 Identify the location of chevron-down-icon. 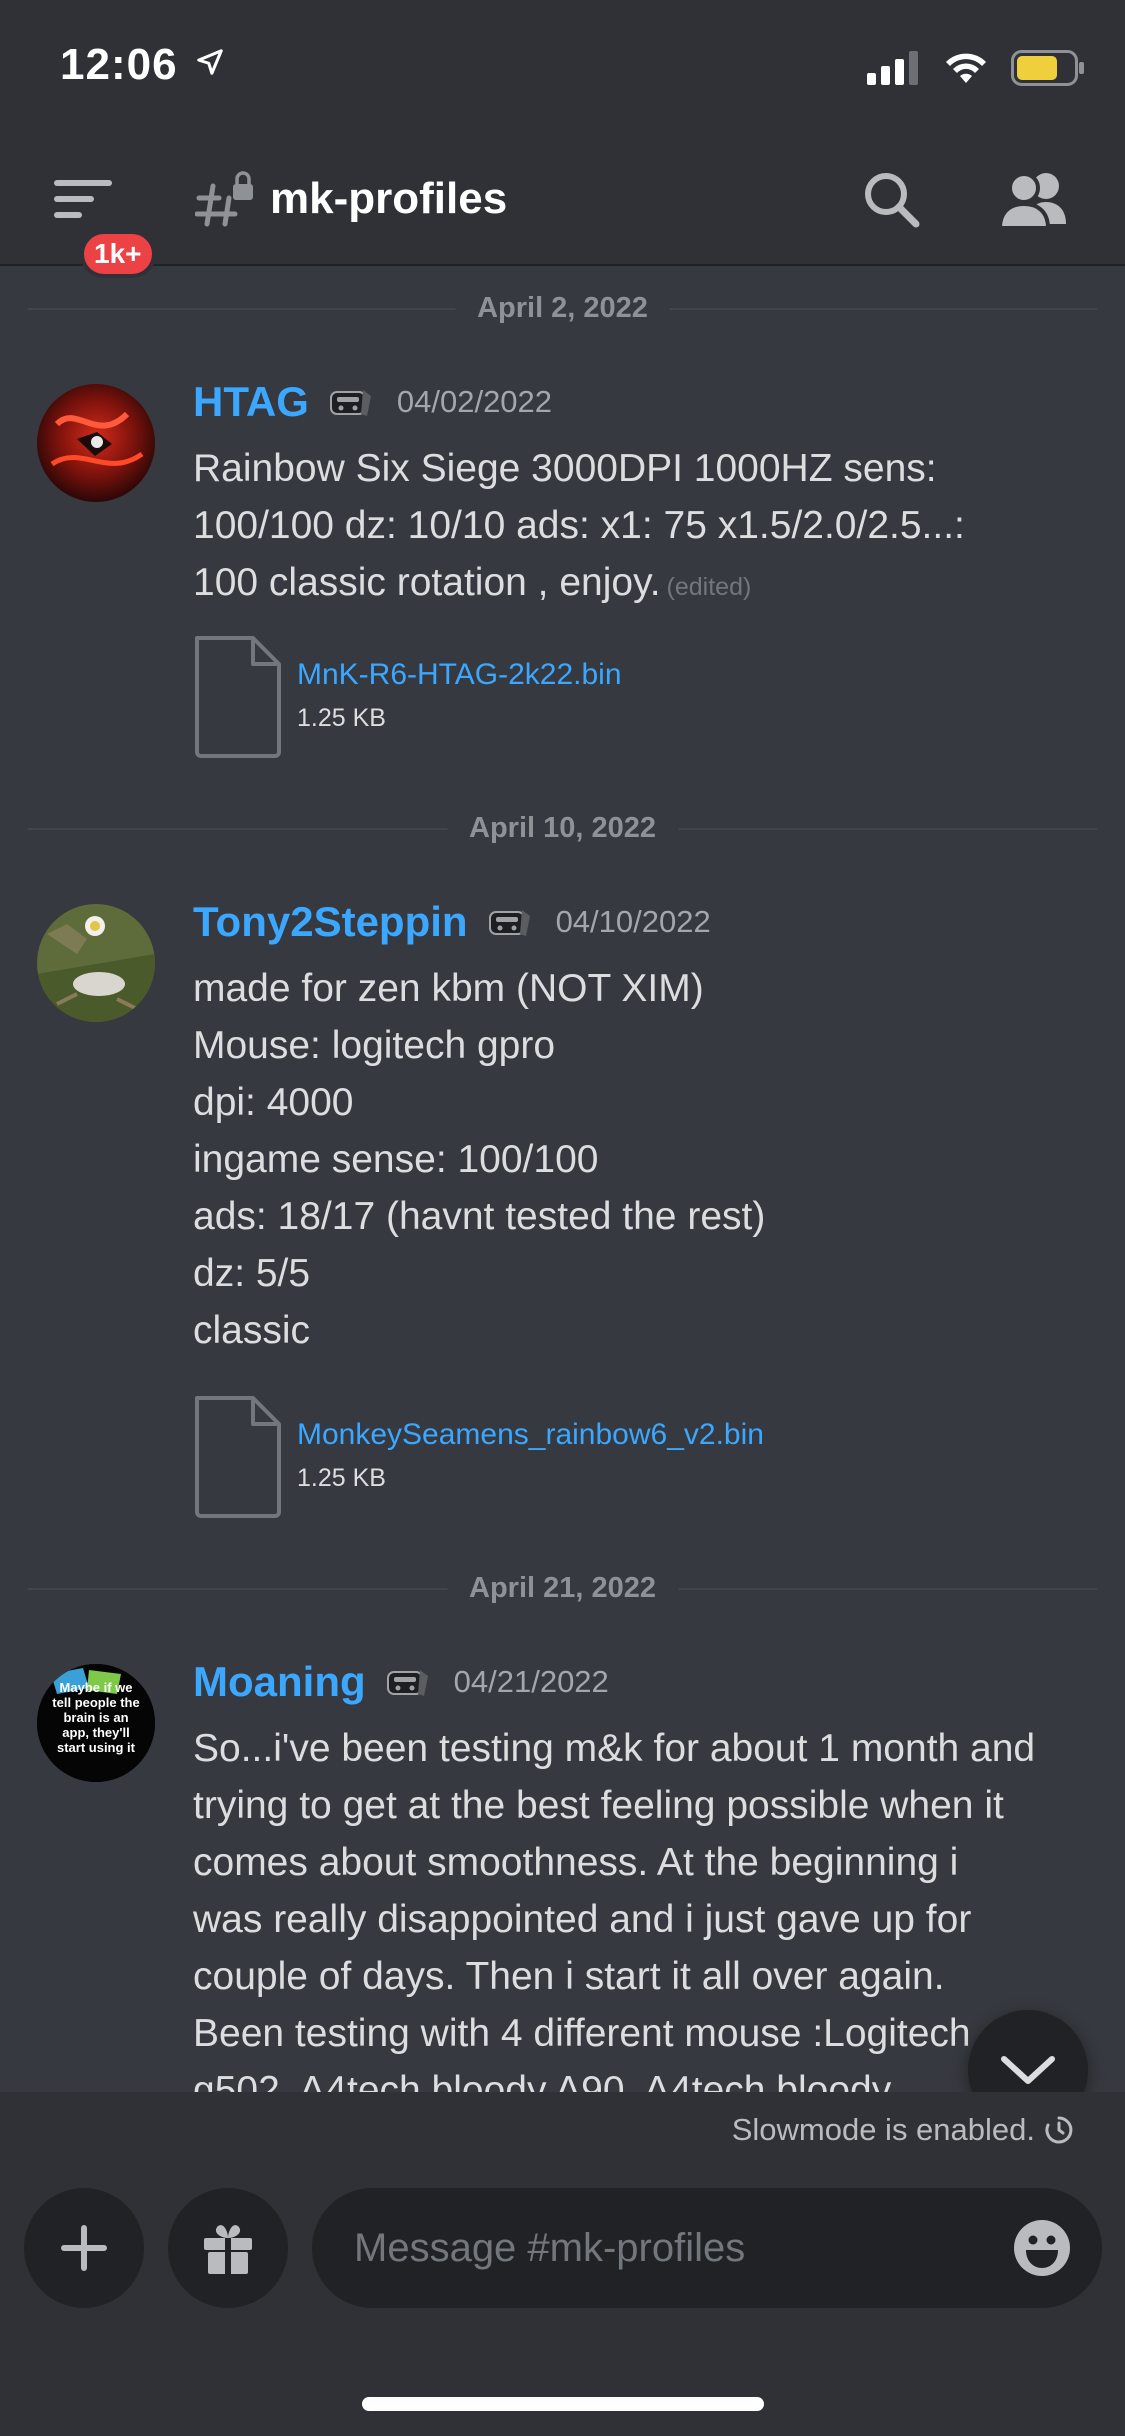
(1028, 2070).